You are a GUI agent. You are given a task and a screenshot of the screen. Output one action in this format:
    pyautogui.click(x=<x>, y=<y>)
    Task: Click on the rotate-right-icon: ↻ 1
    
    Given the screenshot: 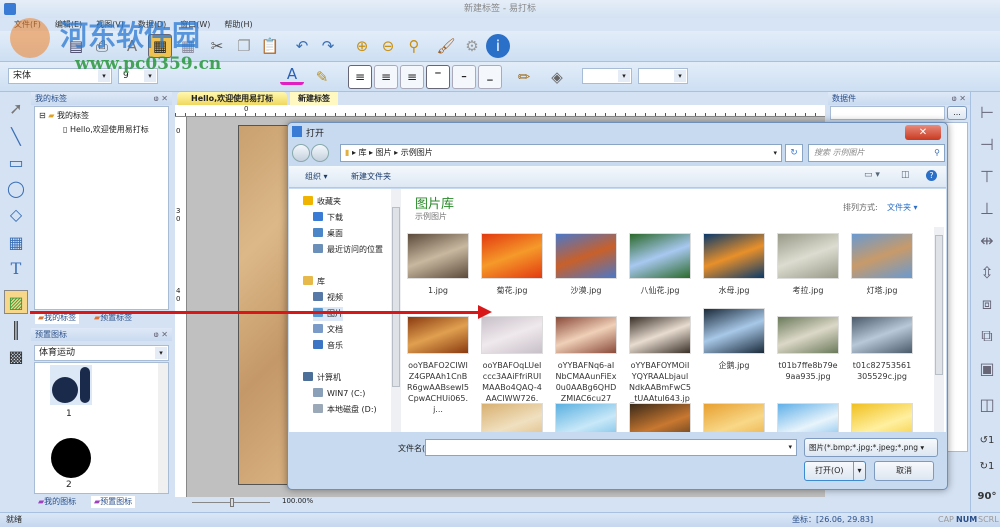 What is the action you would take?
    pyautogui.click(x=987, y=466)
    